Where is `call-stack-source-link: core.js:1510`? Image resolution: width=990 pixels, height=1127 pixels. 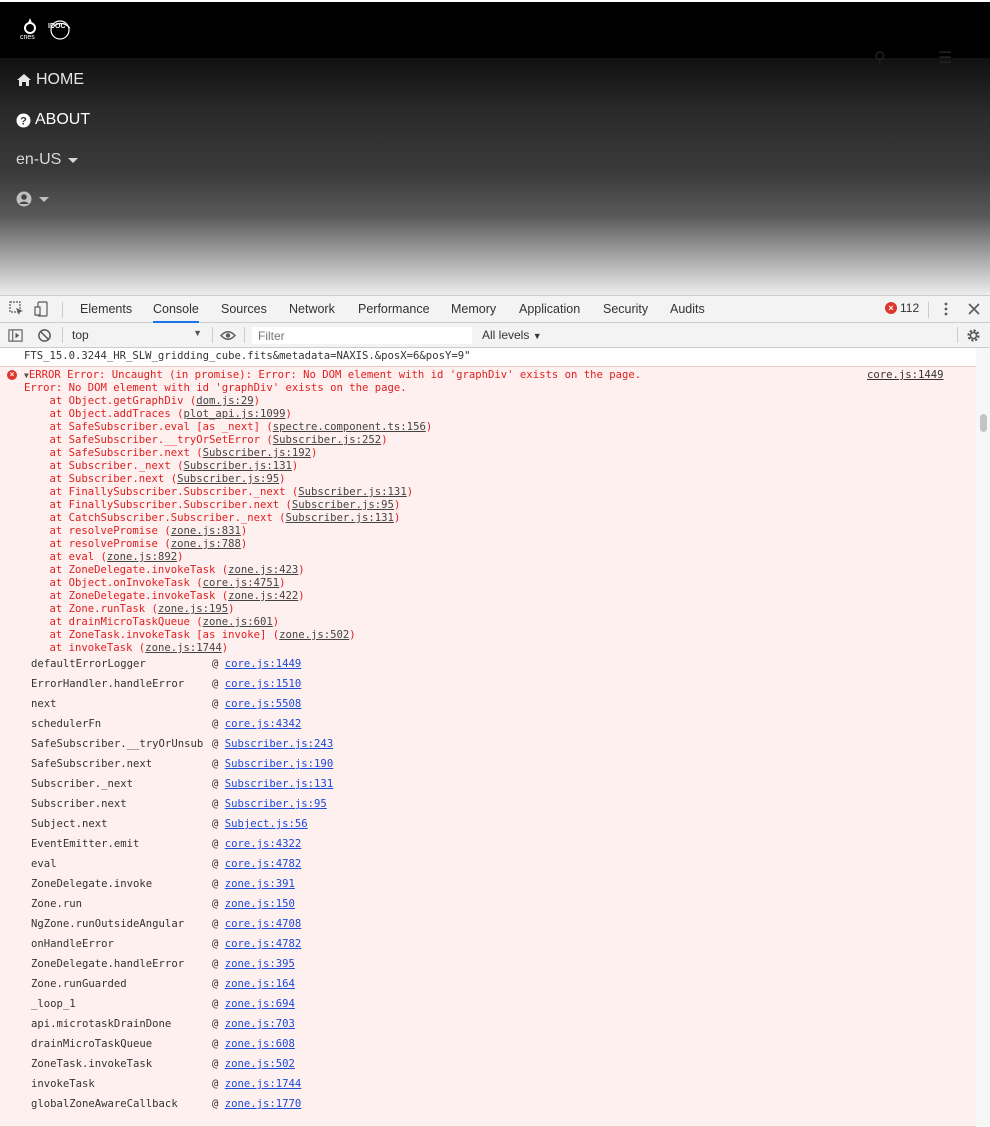
call-stack-source-link: core.js:1510 is located at coordinates (263, 684).